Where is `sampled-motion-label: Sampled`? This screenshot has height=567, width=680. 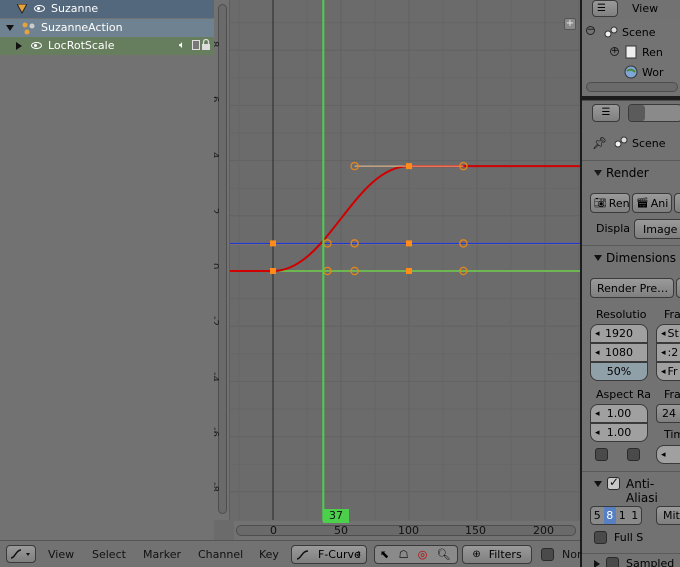 sampled-motion-label: Sampled is located at coordinates (650, 562).